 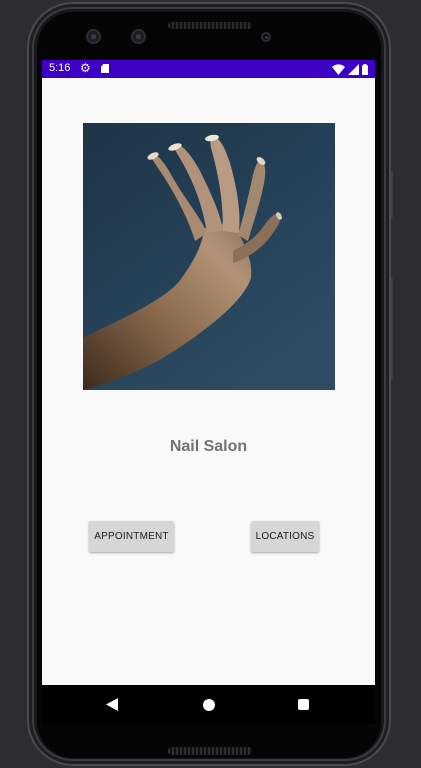 What do you see at coordinates (60, 68) in the screenshot?
I see `status-time: 5:16` at bounding box center [60, 68].